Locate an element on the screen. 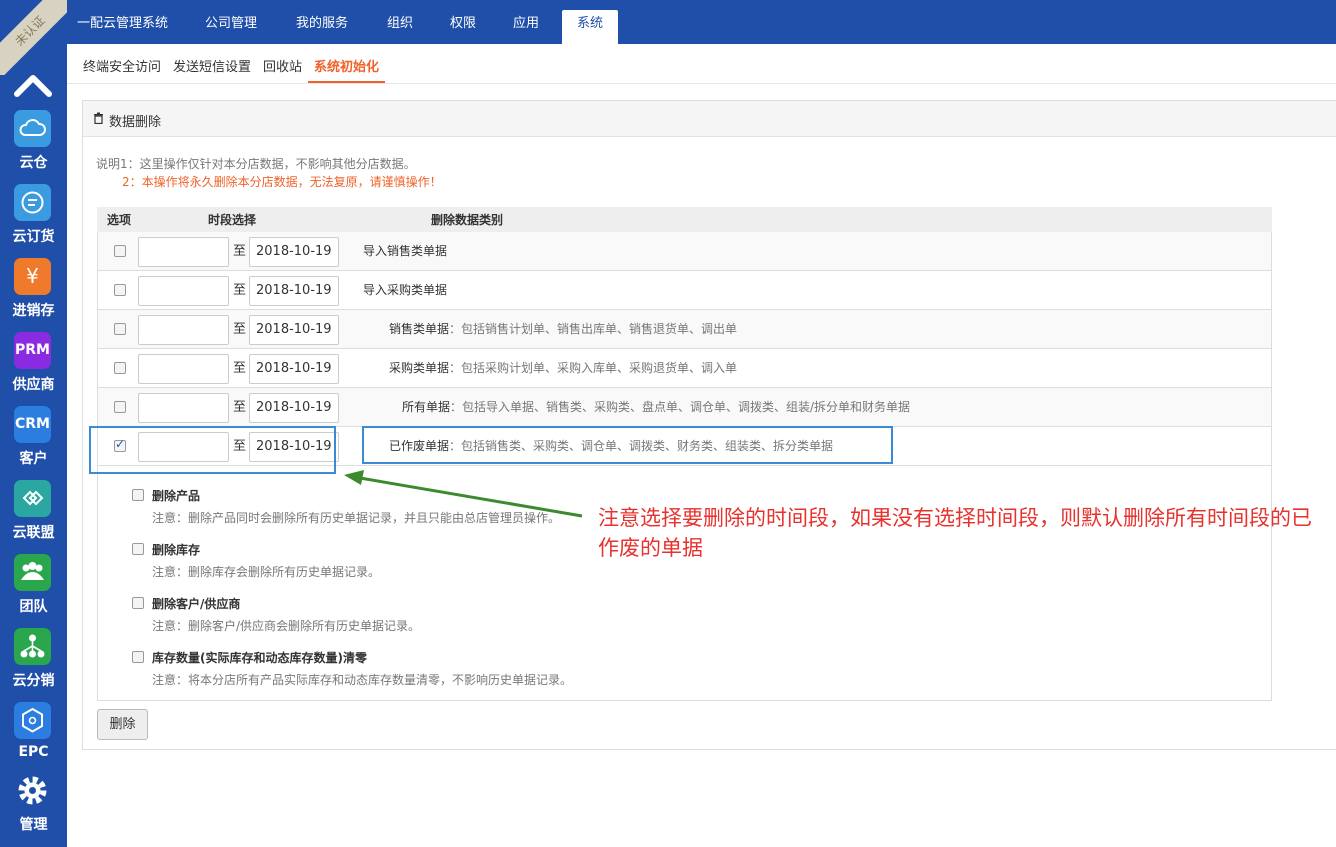  table-row: 至 2018-10-19 采购类单据：包括采购计划单、采购入库单、采购退货单、调入单 is located at coordinates (684, 368).